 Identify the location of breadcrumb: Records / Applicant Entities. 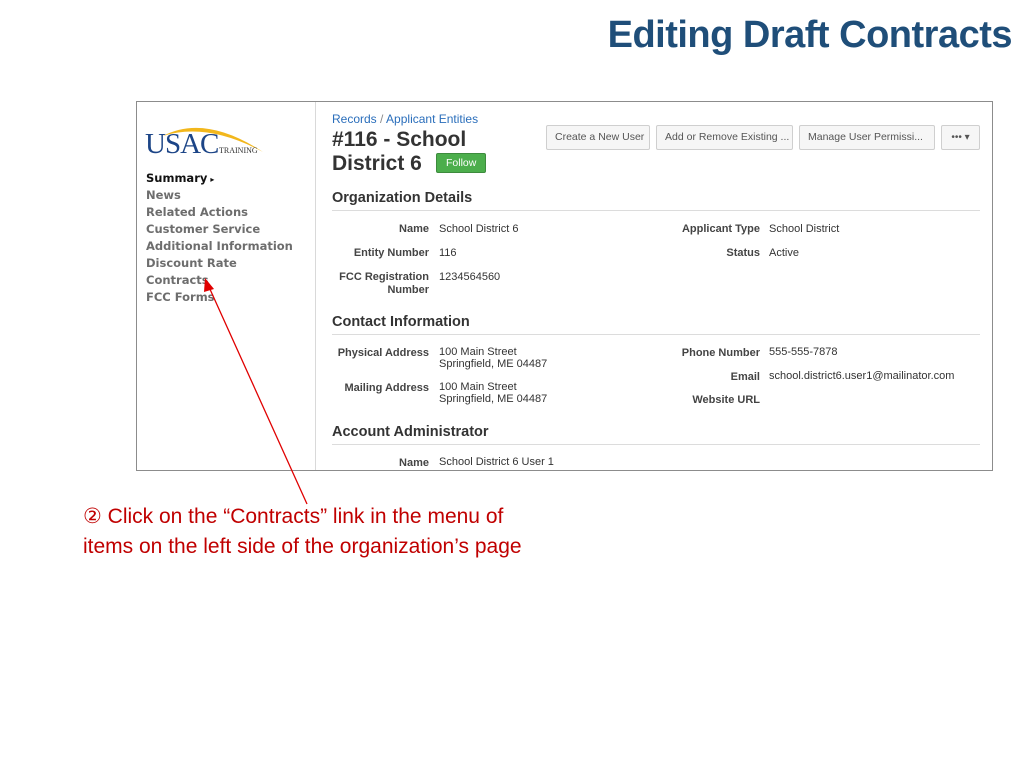
(405, 119).